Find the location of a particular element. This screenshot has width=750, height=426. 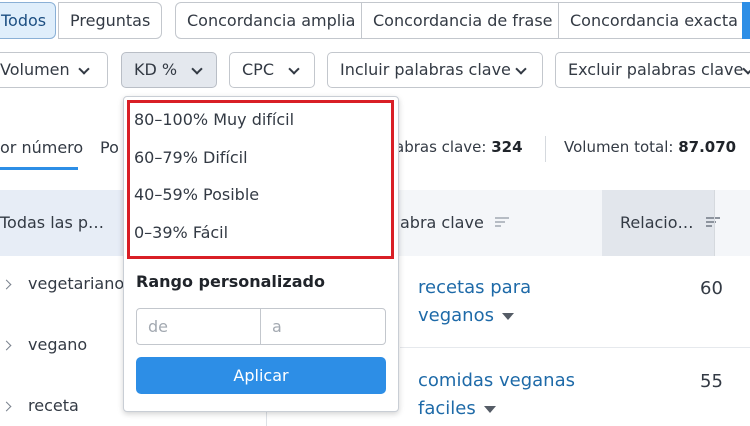

group-item-receta: receta is located at coordinates (62, 408).